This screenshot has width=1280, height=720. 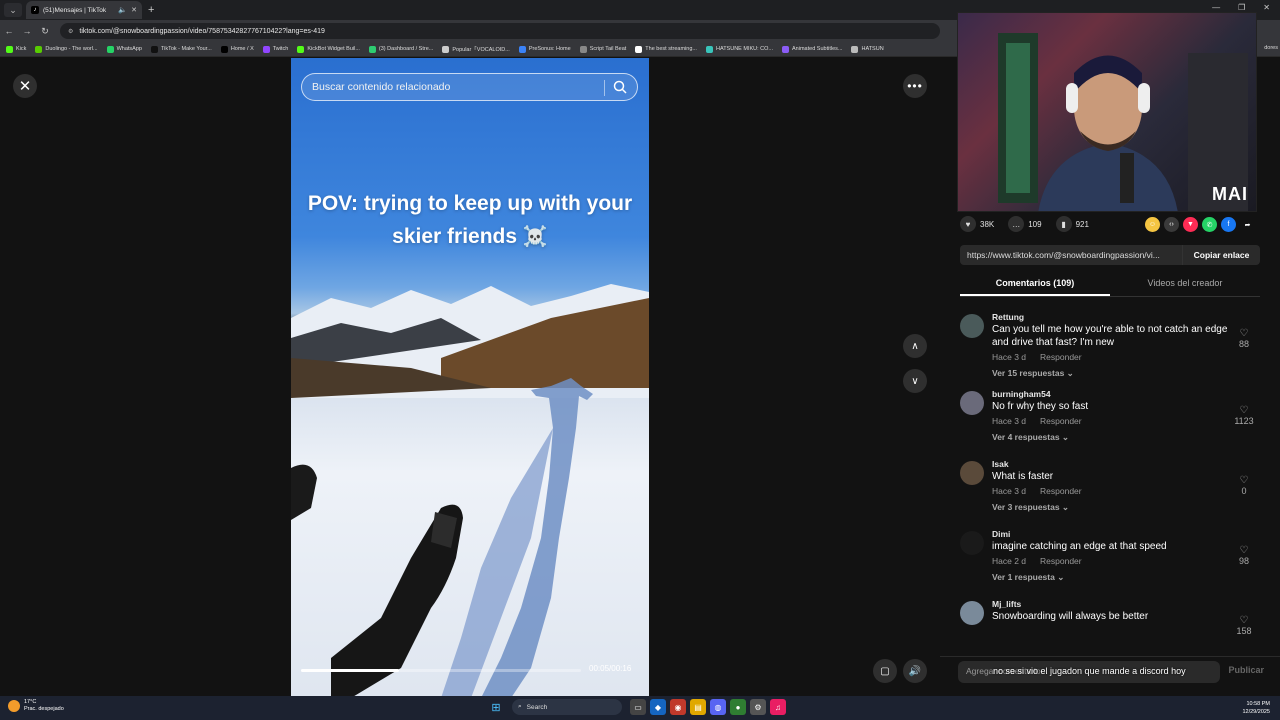 What do you see at coordinates (455, 236) in the screenshot?
I see `caption-line-2: skier friends` at bounding box center [455, 236].